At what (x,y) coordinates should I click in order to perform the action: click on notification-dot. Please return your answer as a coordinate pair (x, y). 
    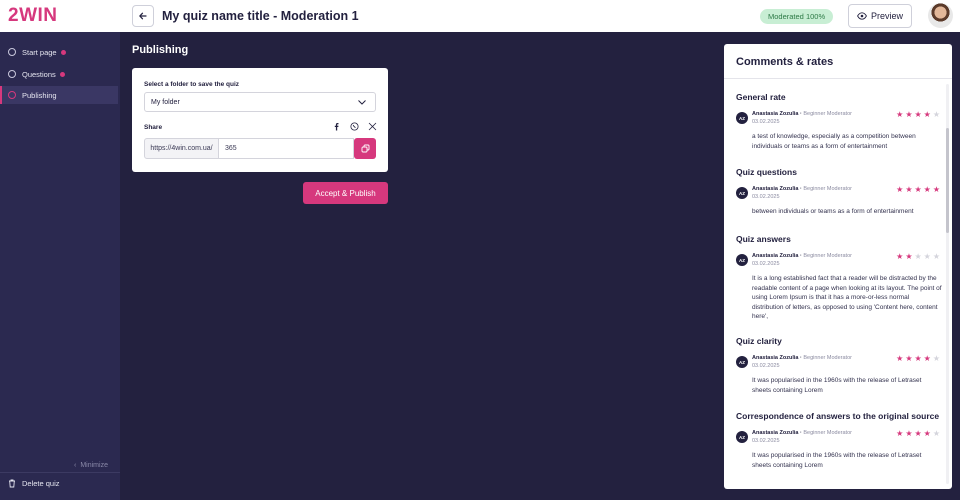
    Looking at the image, I should click on (63, 52).